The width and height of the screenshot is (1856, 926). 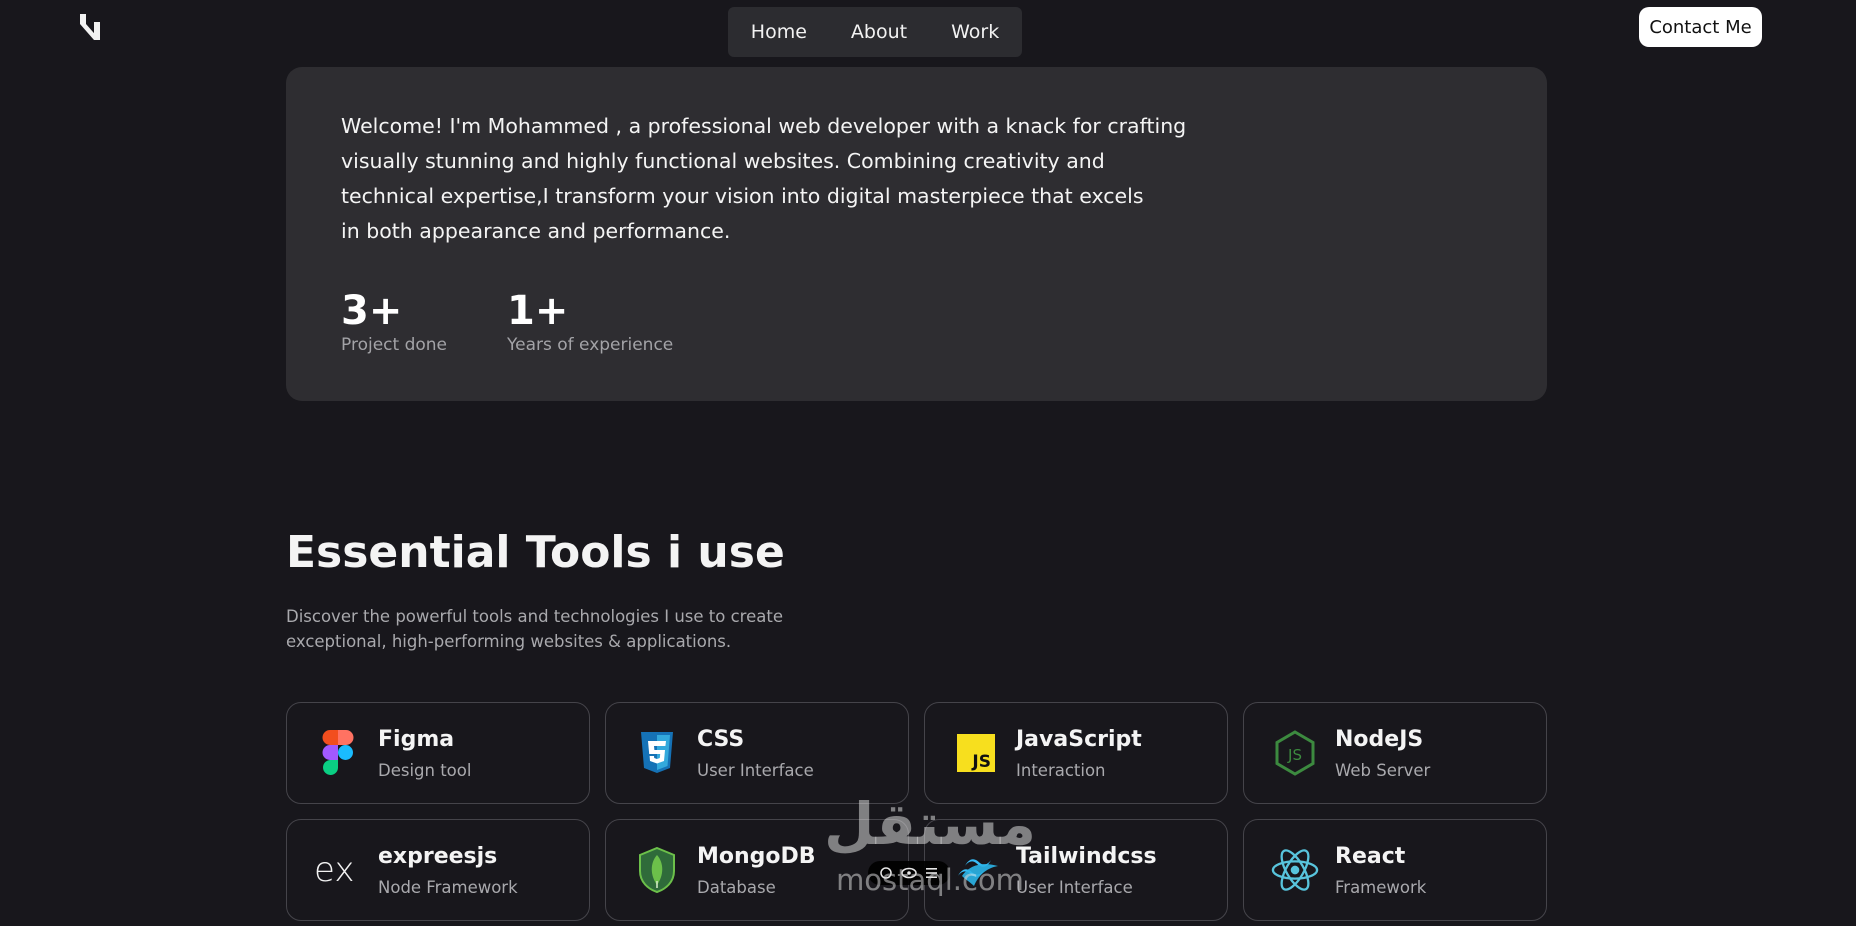 I want to click on tool-name: CSS, so click(x=721, y=739).